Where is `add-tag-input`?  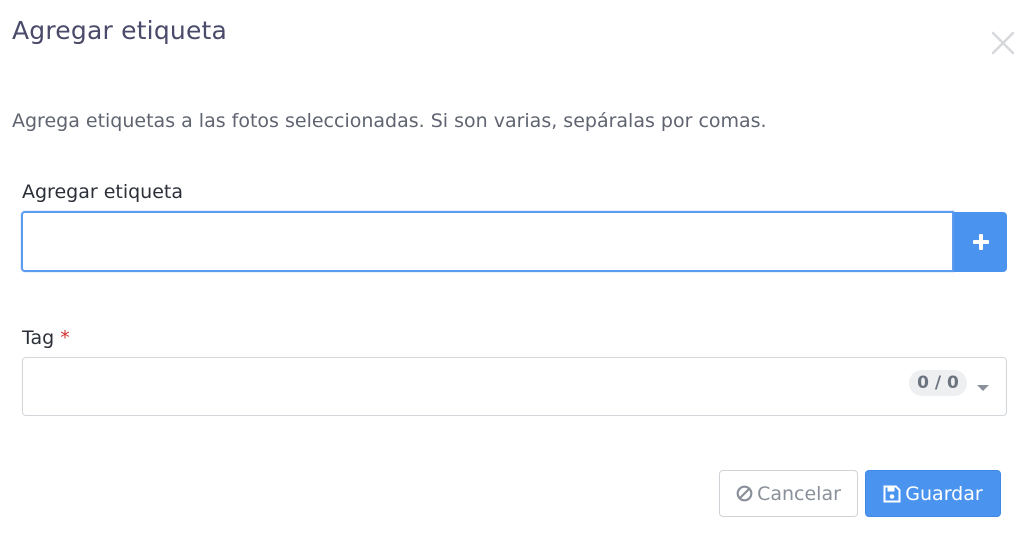
add-tag-input is located at coordinates (487, 241).